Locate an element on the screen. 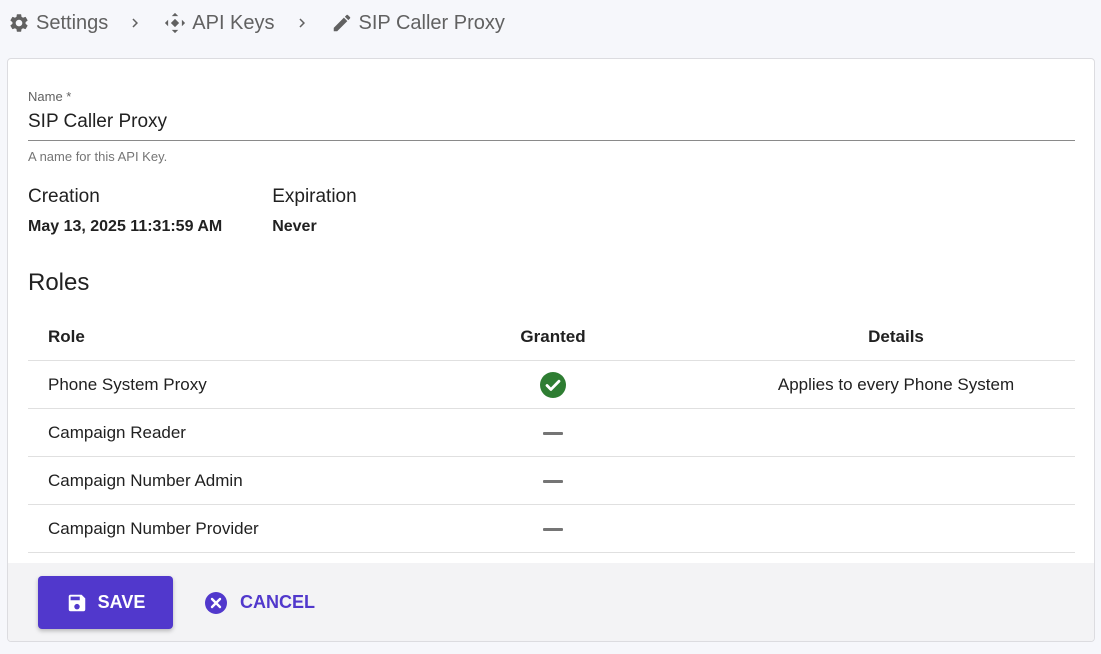  granted-column-header: Granted is located at coordinates (553, 337).